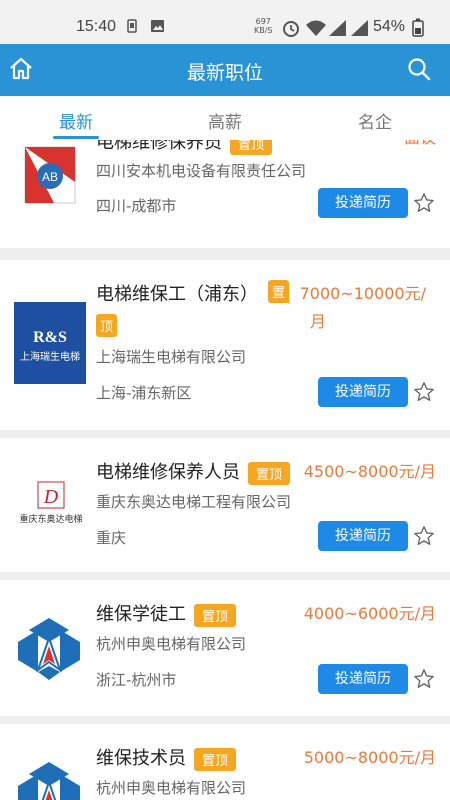  I want to click on status-time: 15:40, so click(96, 26).